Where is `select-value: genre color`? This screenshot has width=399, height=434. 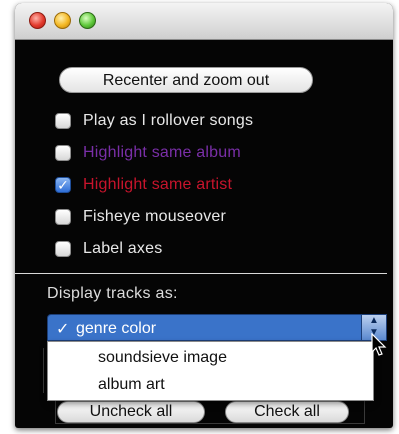
select-value: genre color is located at coordinates (116, 328).